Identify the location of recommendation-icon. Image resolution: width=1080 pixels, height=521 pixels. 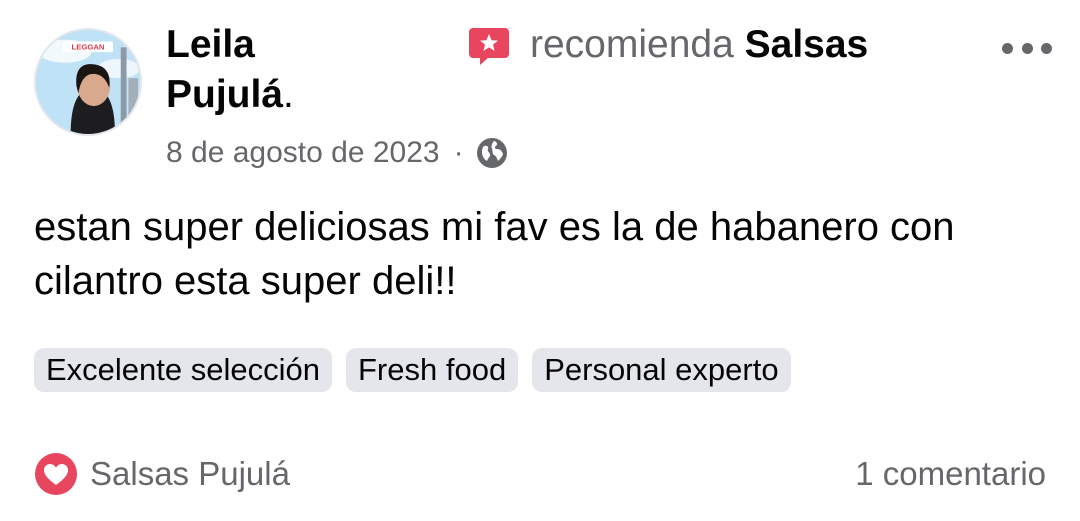
(489, 46).